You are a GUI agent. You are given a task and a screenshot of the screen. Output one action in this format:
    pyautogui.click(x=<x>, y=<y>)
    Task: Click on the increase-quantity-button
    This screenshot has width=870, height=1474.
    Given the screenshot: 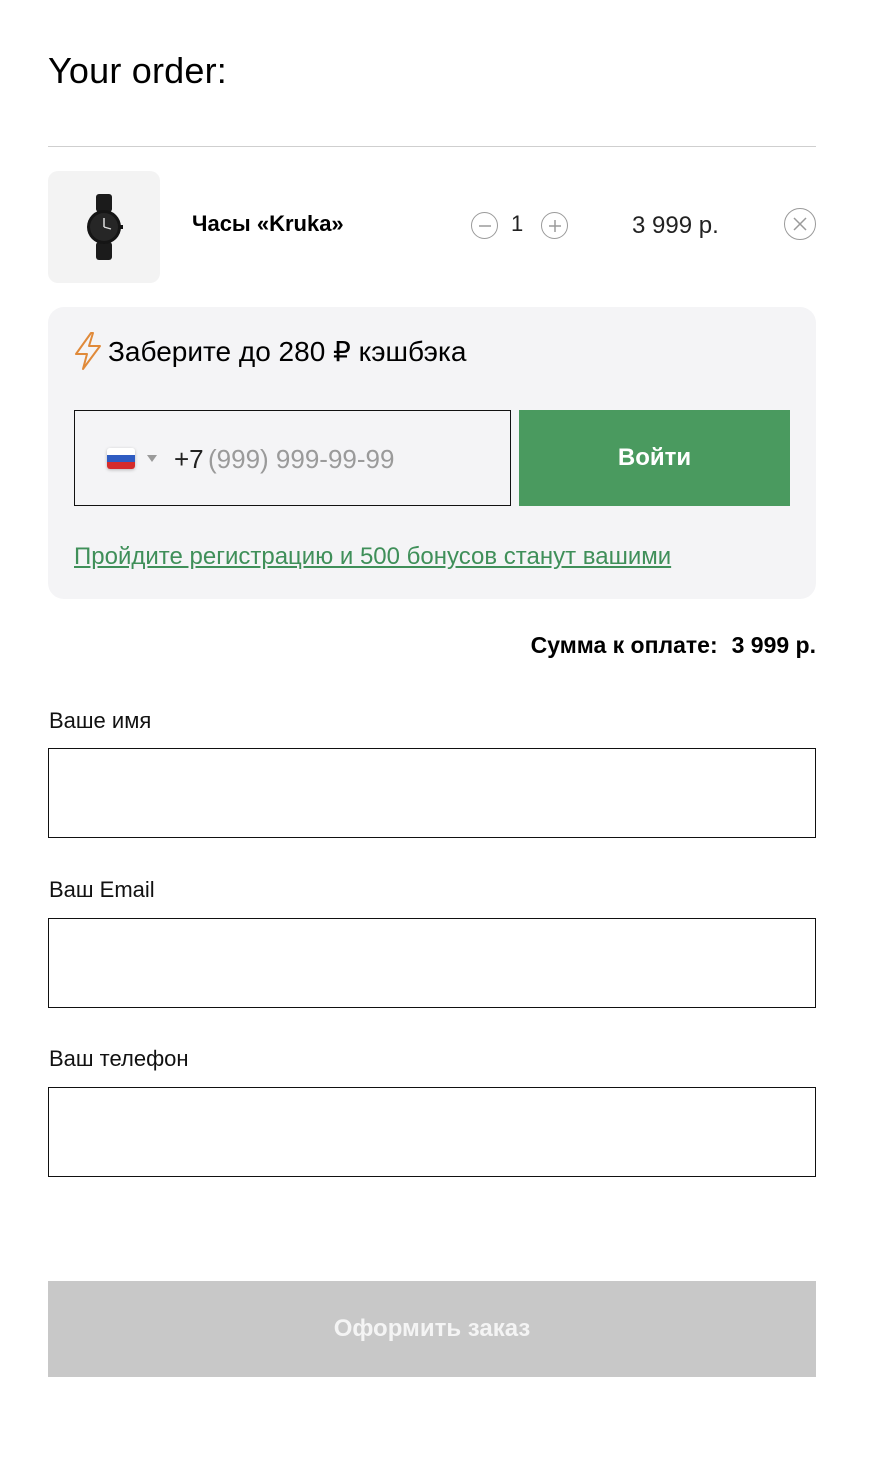 What is the action you would take?
    pyautogui.click(x=554, y=225)
    